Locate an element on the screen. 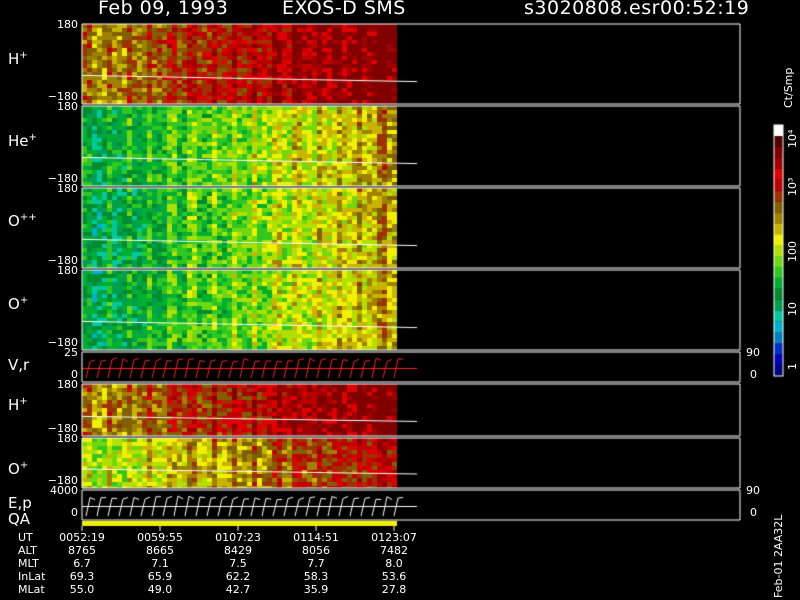 This screenshot has height=600, width=800. ephemeris-value: 7.1 is located at coordinates (160, 563).